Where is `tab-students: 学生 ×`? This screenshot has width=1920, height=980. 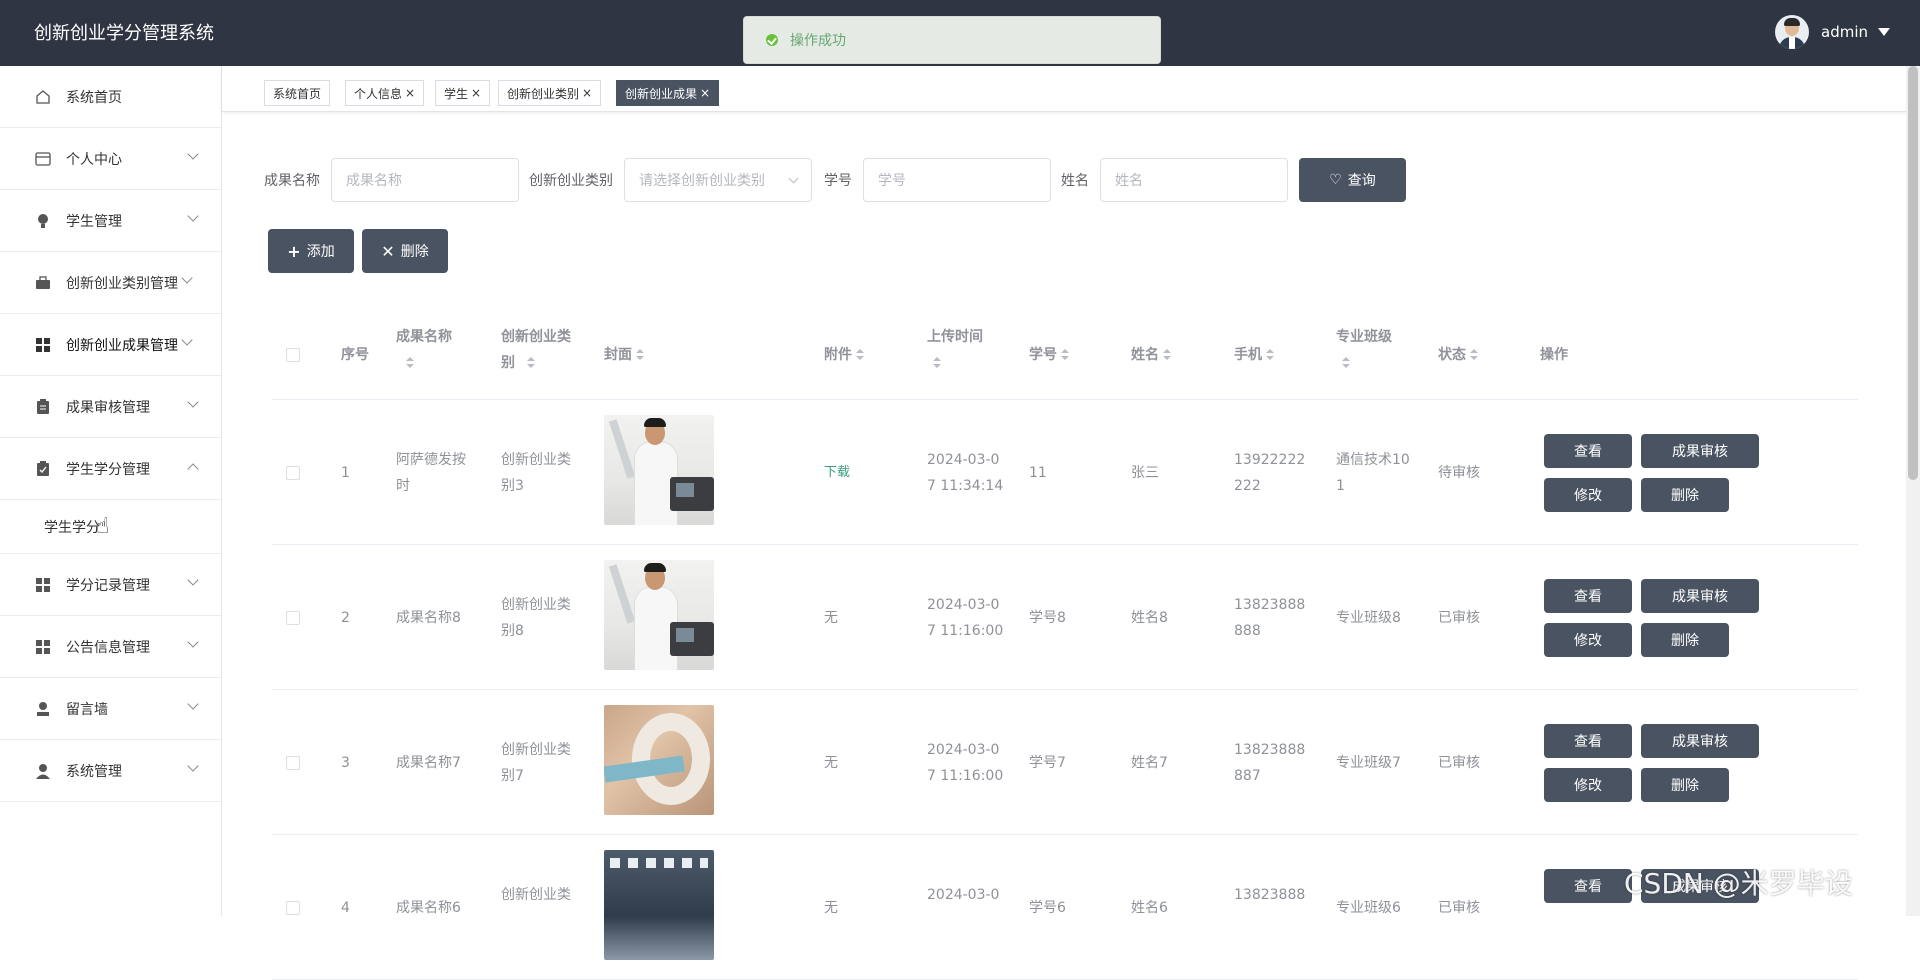 tab-students: 学生 × is located at coordinates (463, 93).